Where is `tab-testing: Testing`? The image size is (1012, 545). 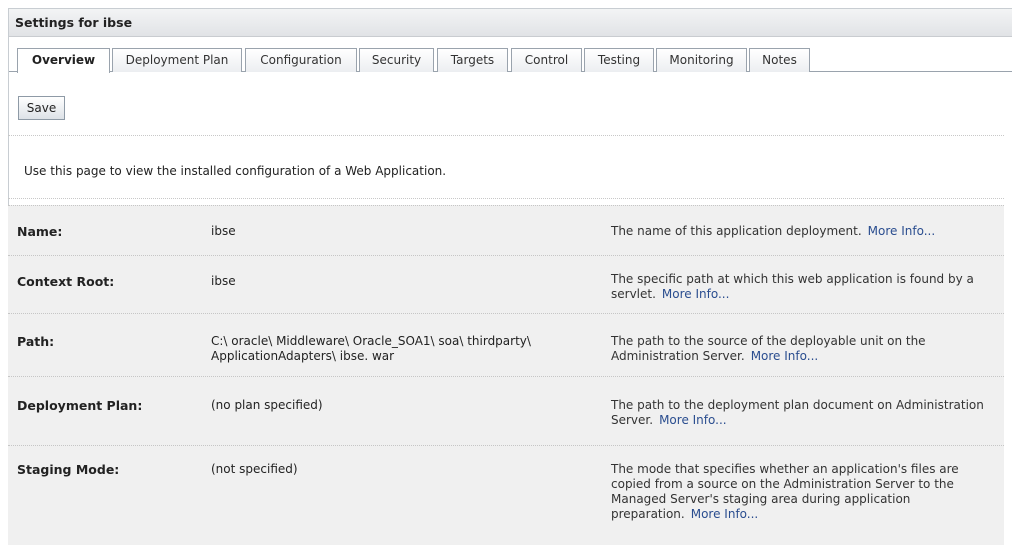 tab-testing: Testing is located at coordinates (619, 60).